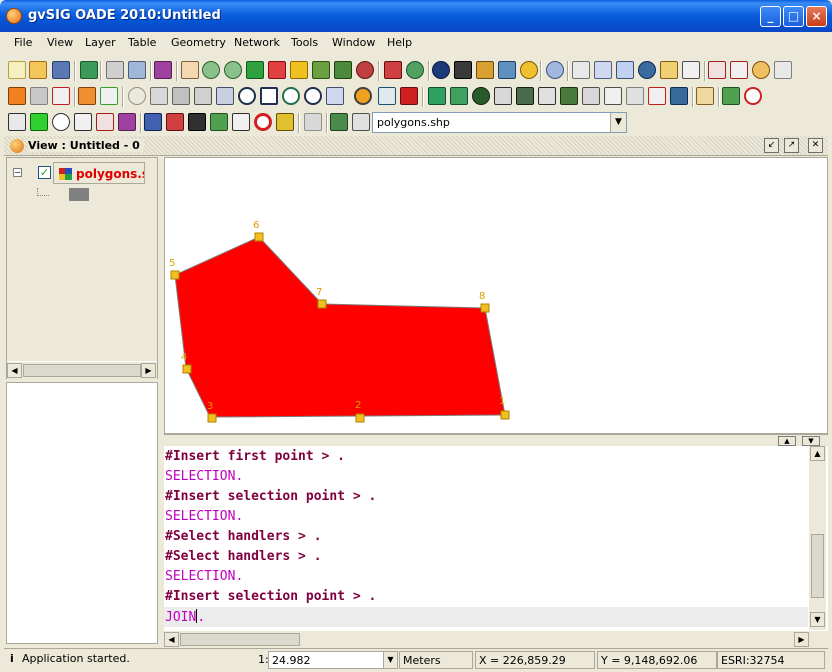 The width and height of the screenshot is (832, 672). I want to click on measure-area-icon, so click(507, 70).